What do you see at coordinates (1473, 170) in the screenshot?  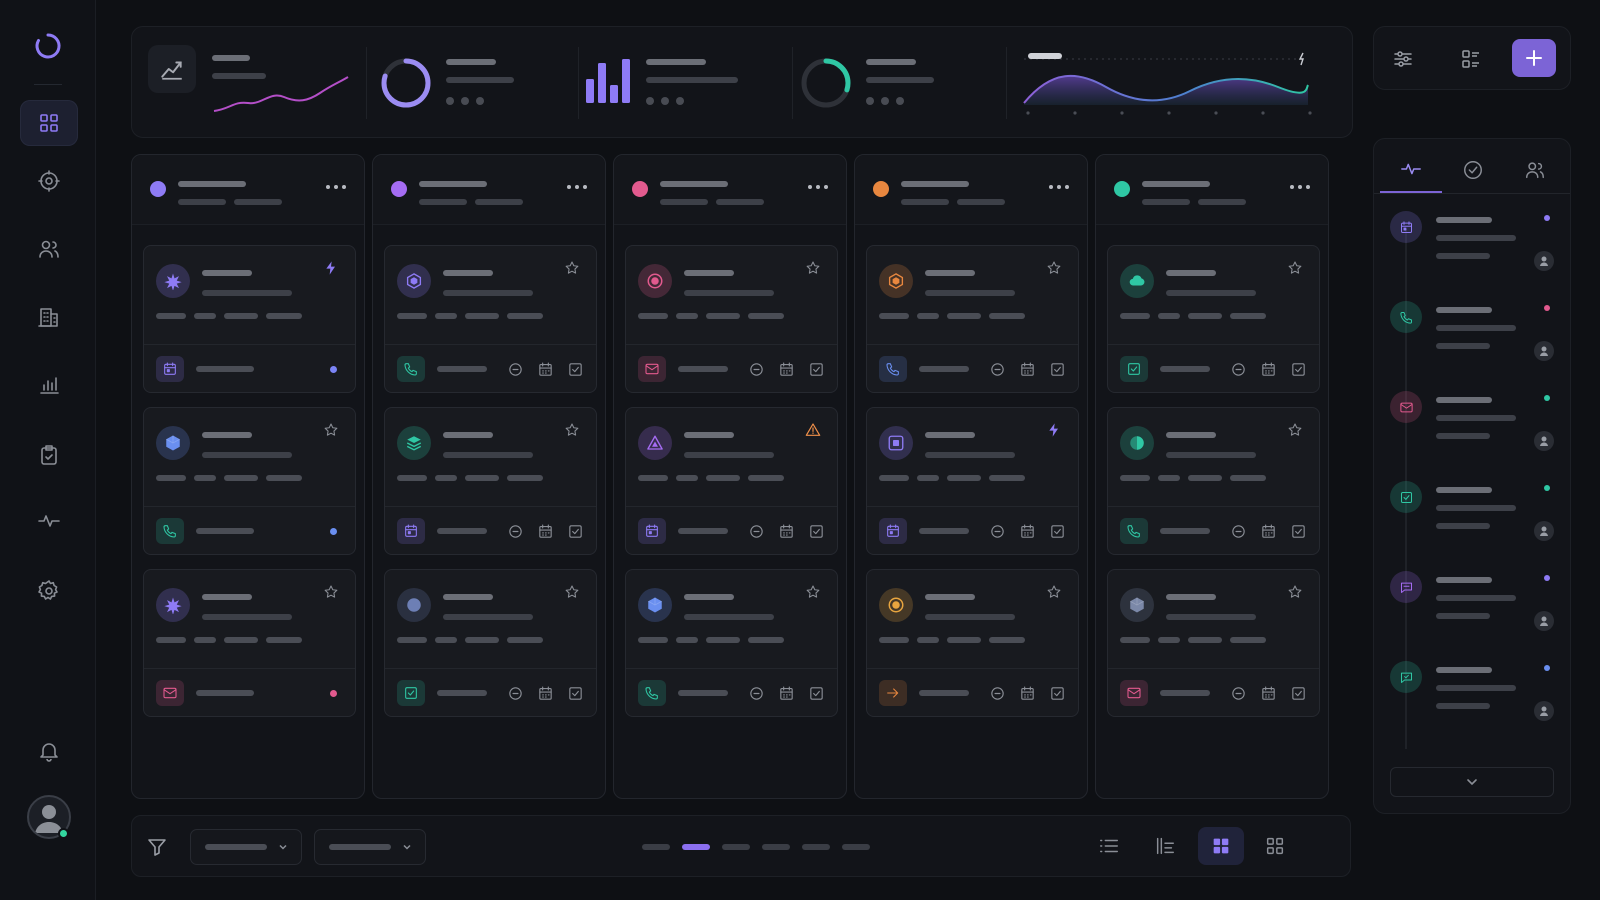 I see `tab-check-circle` at bounding box center [1473, 170].